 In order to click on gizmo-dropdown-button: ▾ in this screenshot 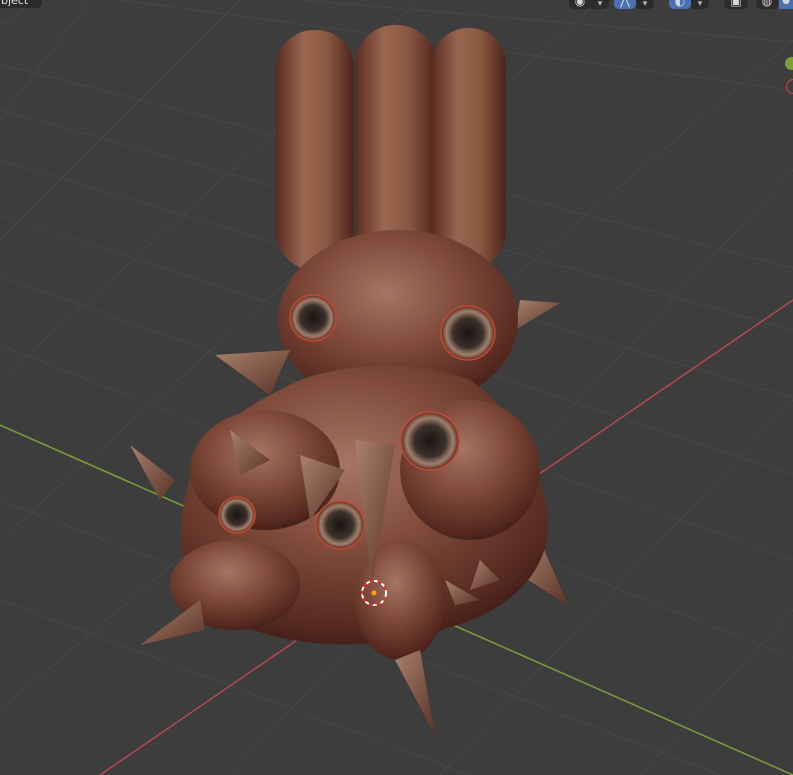, I will do `click(645, 4)`.